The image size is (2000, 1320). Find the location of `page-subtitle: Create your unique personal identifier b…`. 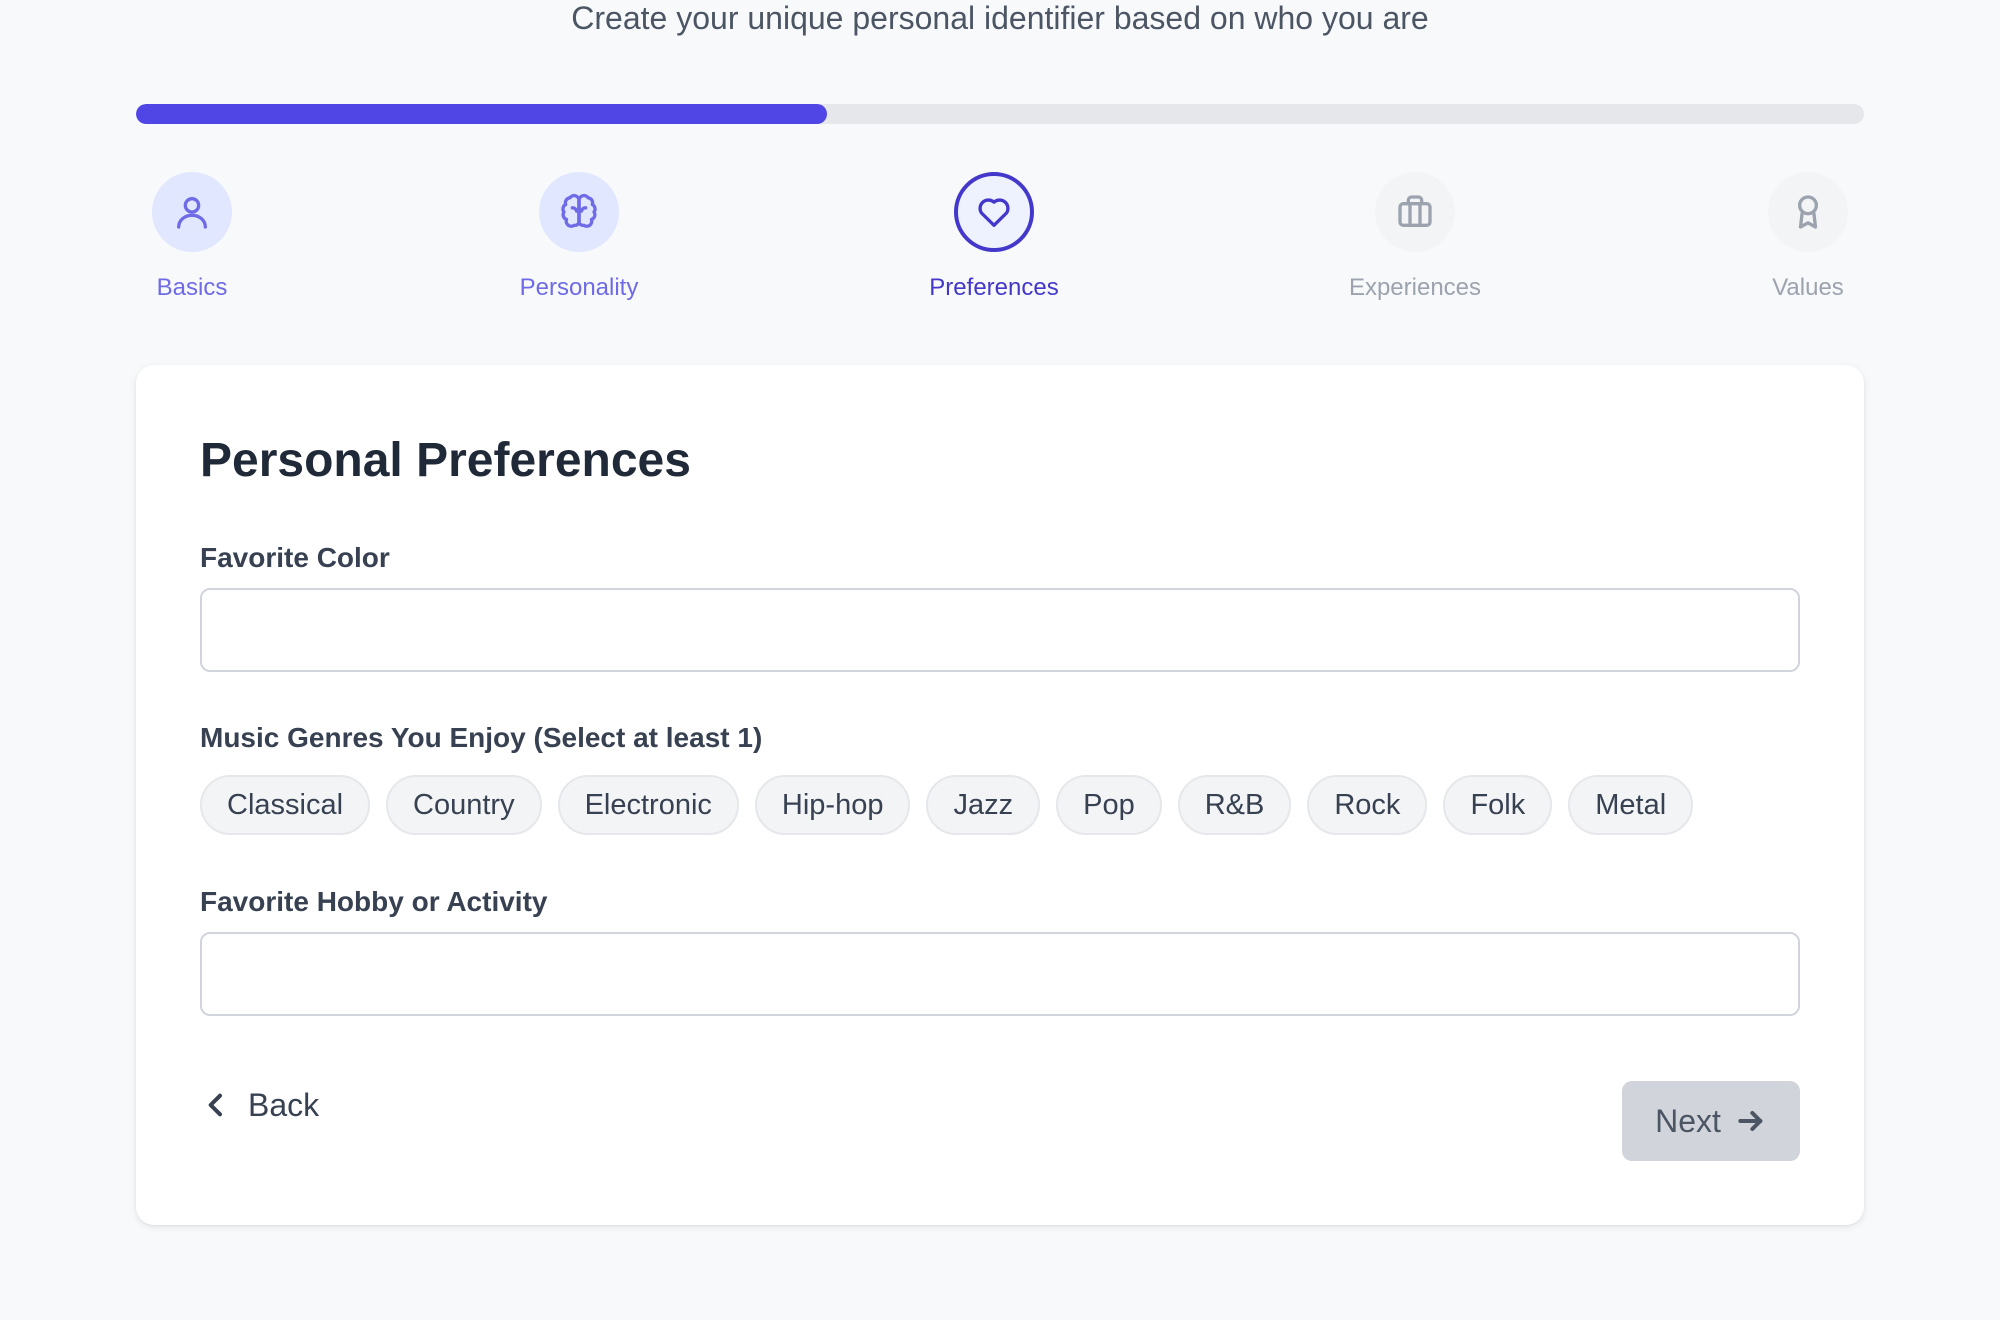

page-subtitle: Create your unique personal identifier b… is located at coordinates (1000, 18).